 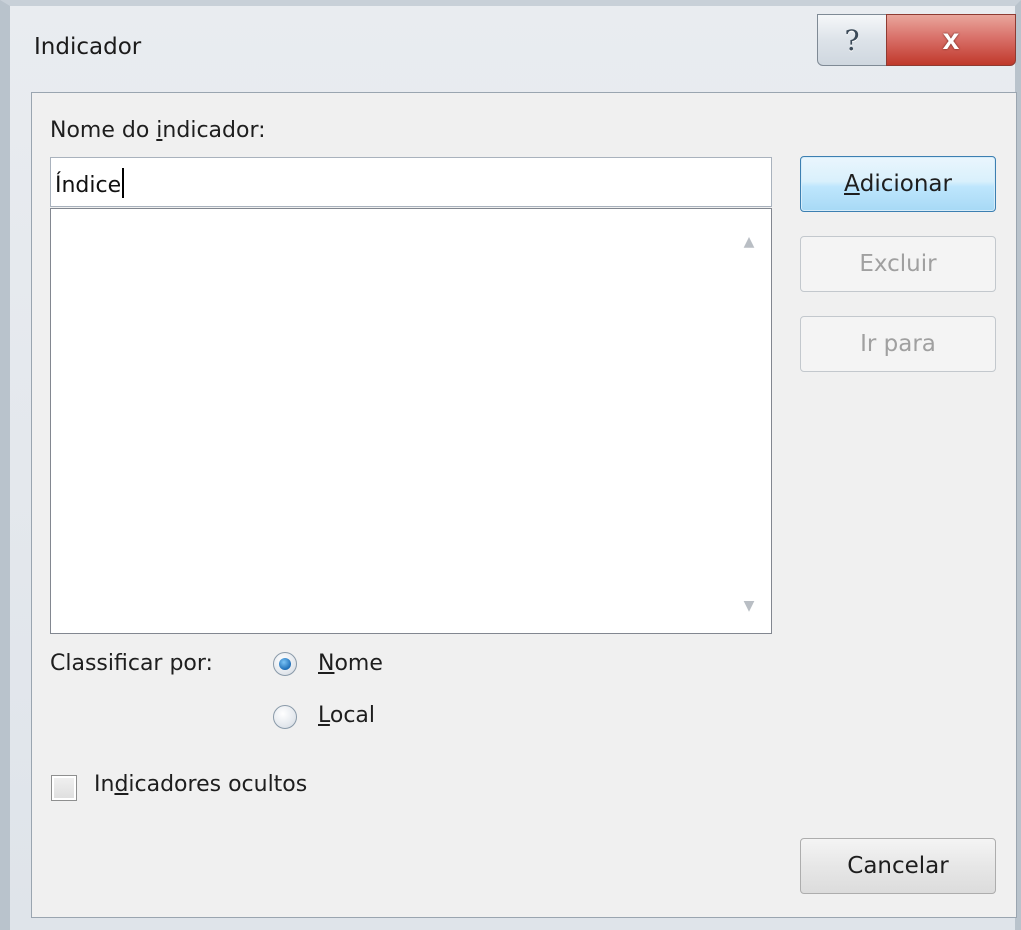 I want to click on bookmark-name-label: Nome do indicador:, so click(x=158, y=130).